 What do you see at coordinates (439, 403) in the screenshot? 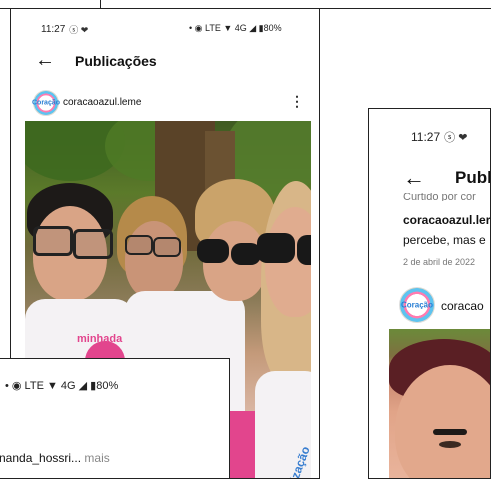
I see `post-photo` at bounding box center [439, 403].